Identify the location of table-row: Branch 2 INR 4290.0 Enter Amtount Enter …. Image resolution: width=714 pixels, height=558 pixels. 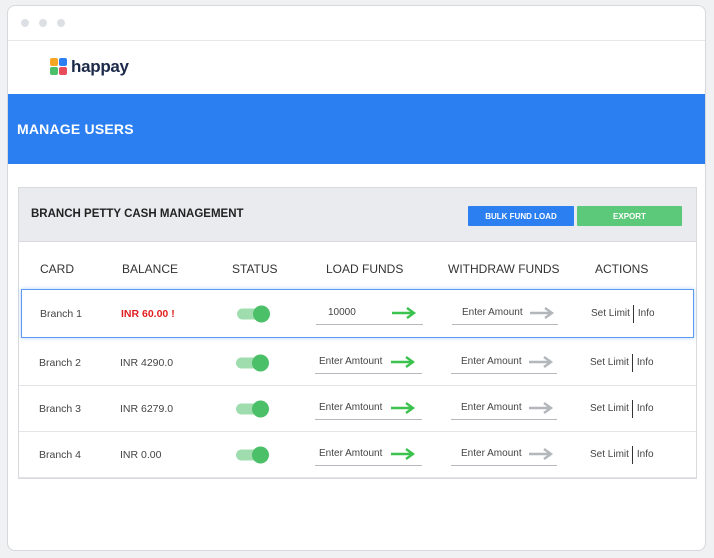
(357, 363).